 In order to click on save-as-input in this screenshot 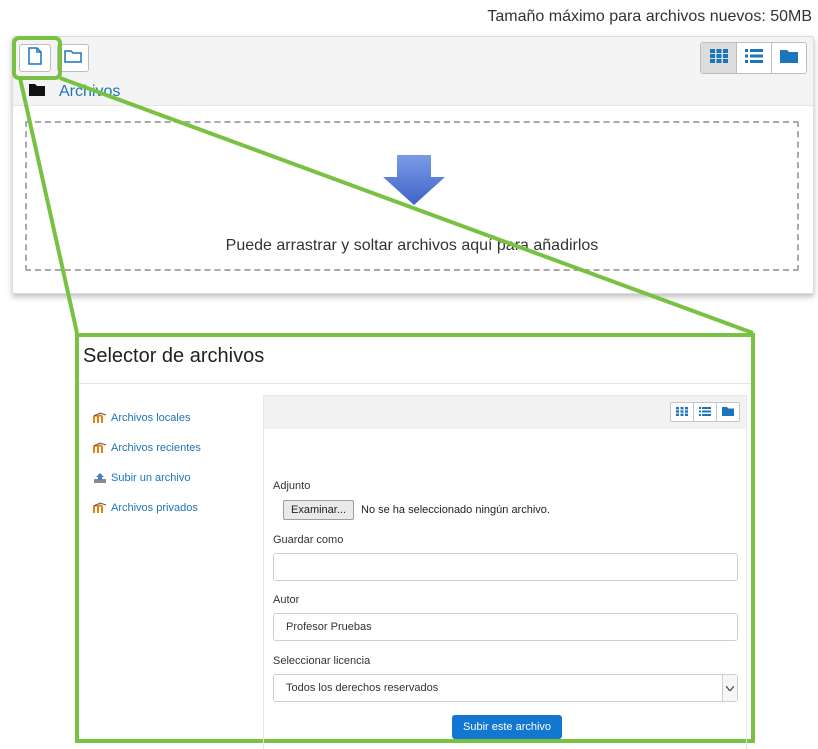, I will do `click(505, 567)`.